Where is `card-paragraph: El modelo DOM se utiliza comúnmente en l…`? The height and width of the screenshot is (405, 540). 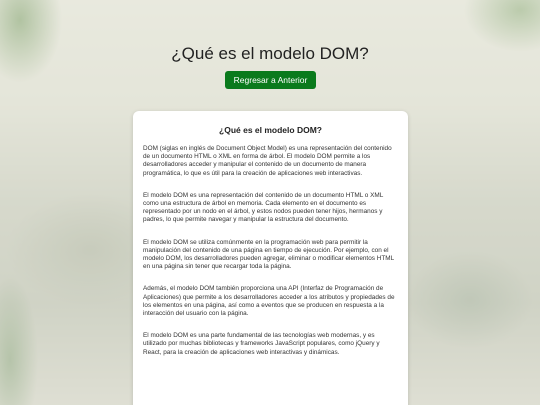 card-paragraph: El modelo DOM se utiliza comúnmente en l… is located at coordinates (268, 254).